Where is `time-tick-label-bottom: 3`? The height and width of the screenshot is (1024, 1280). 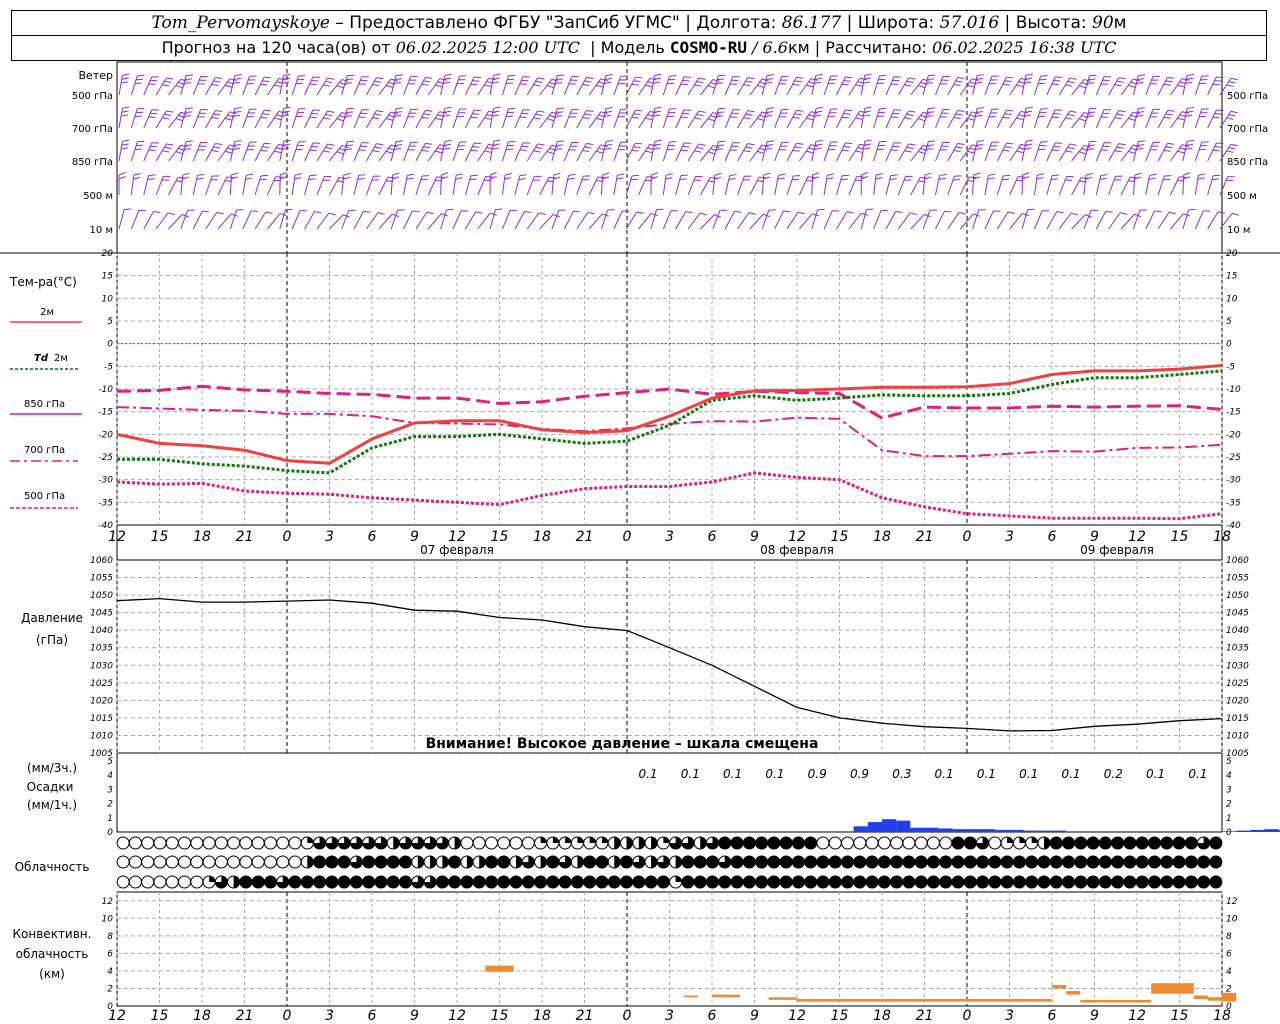 time-tick-label-bottom: 3 is located at coordinates (669, 1016).